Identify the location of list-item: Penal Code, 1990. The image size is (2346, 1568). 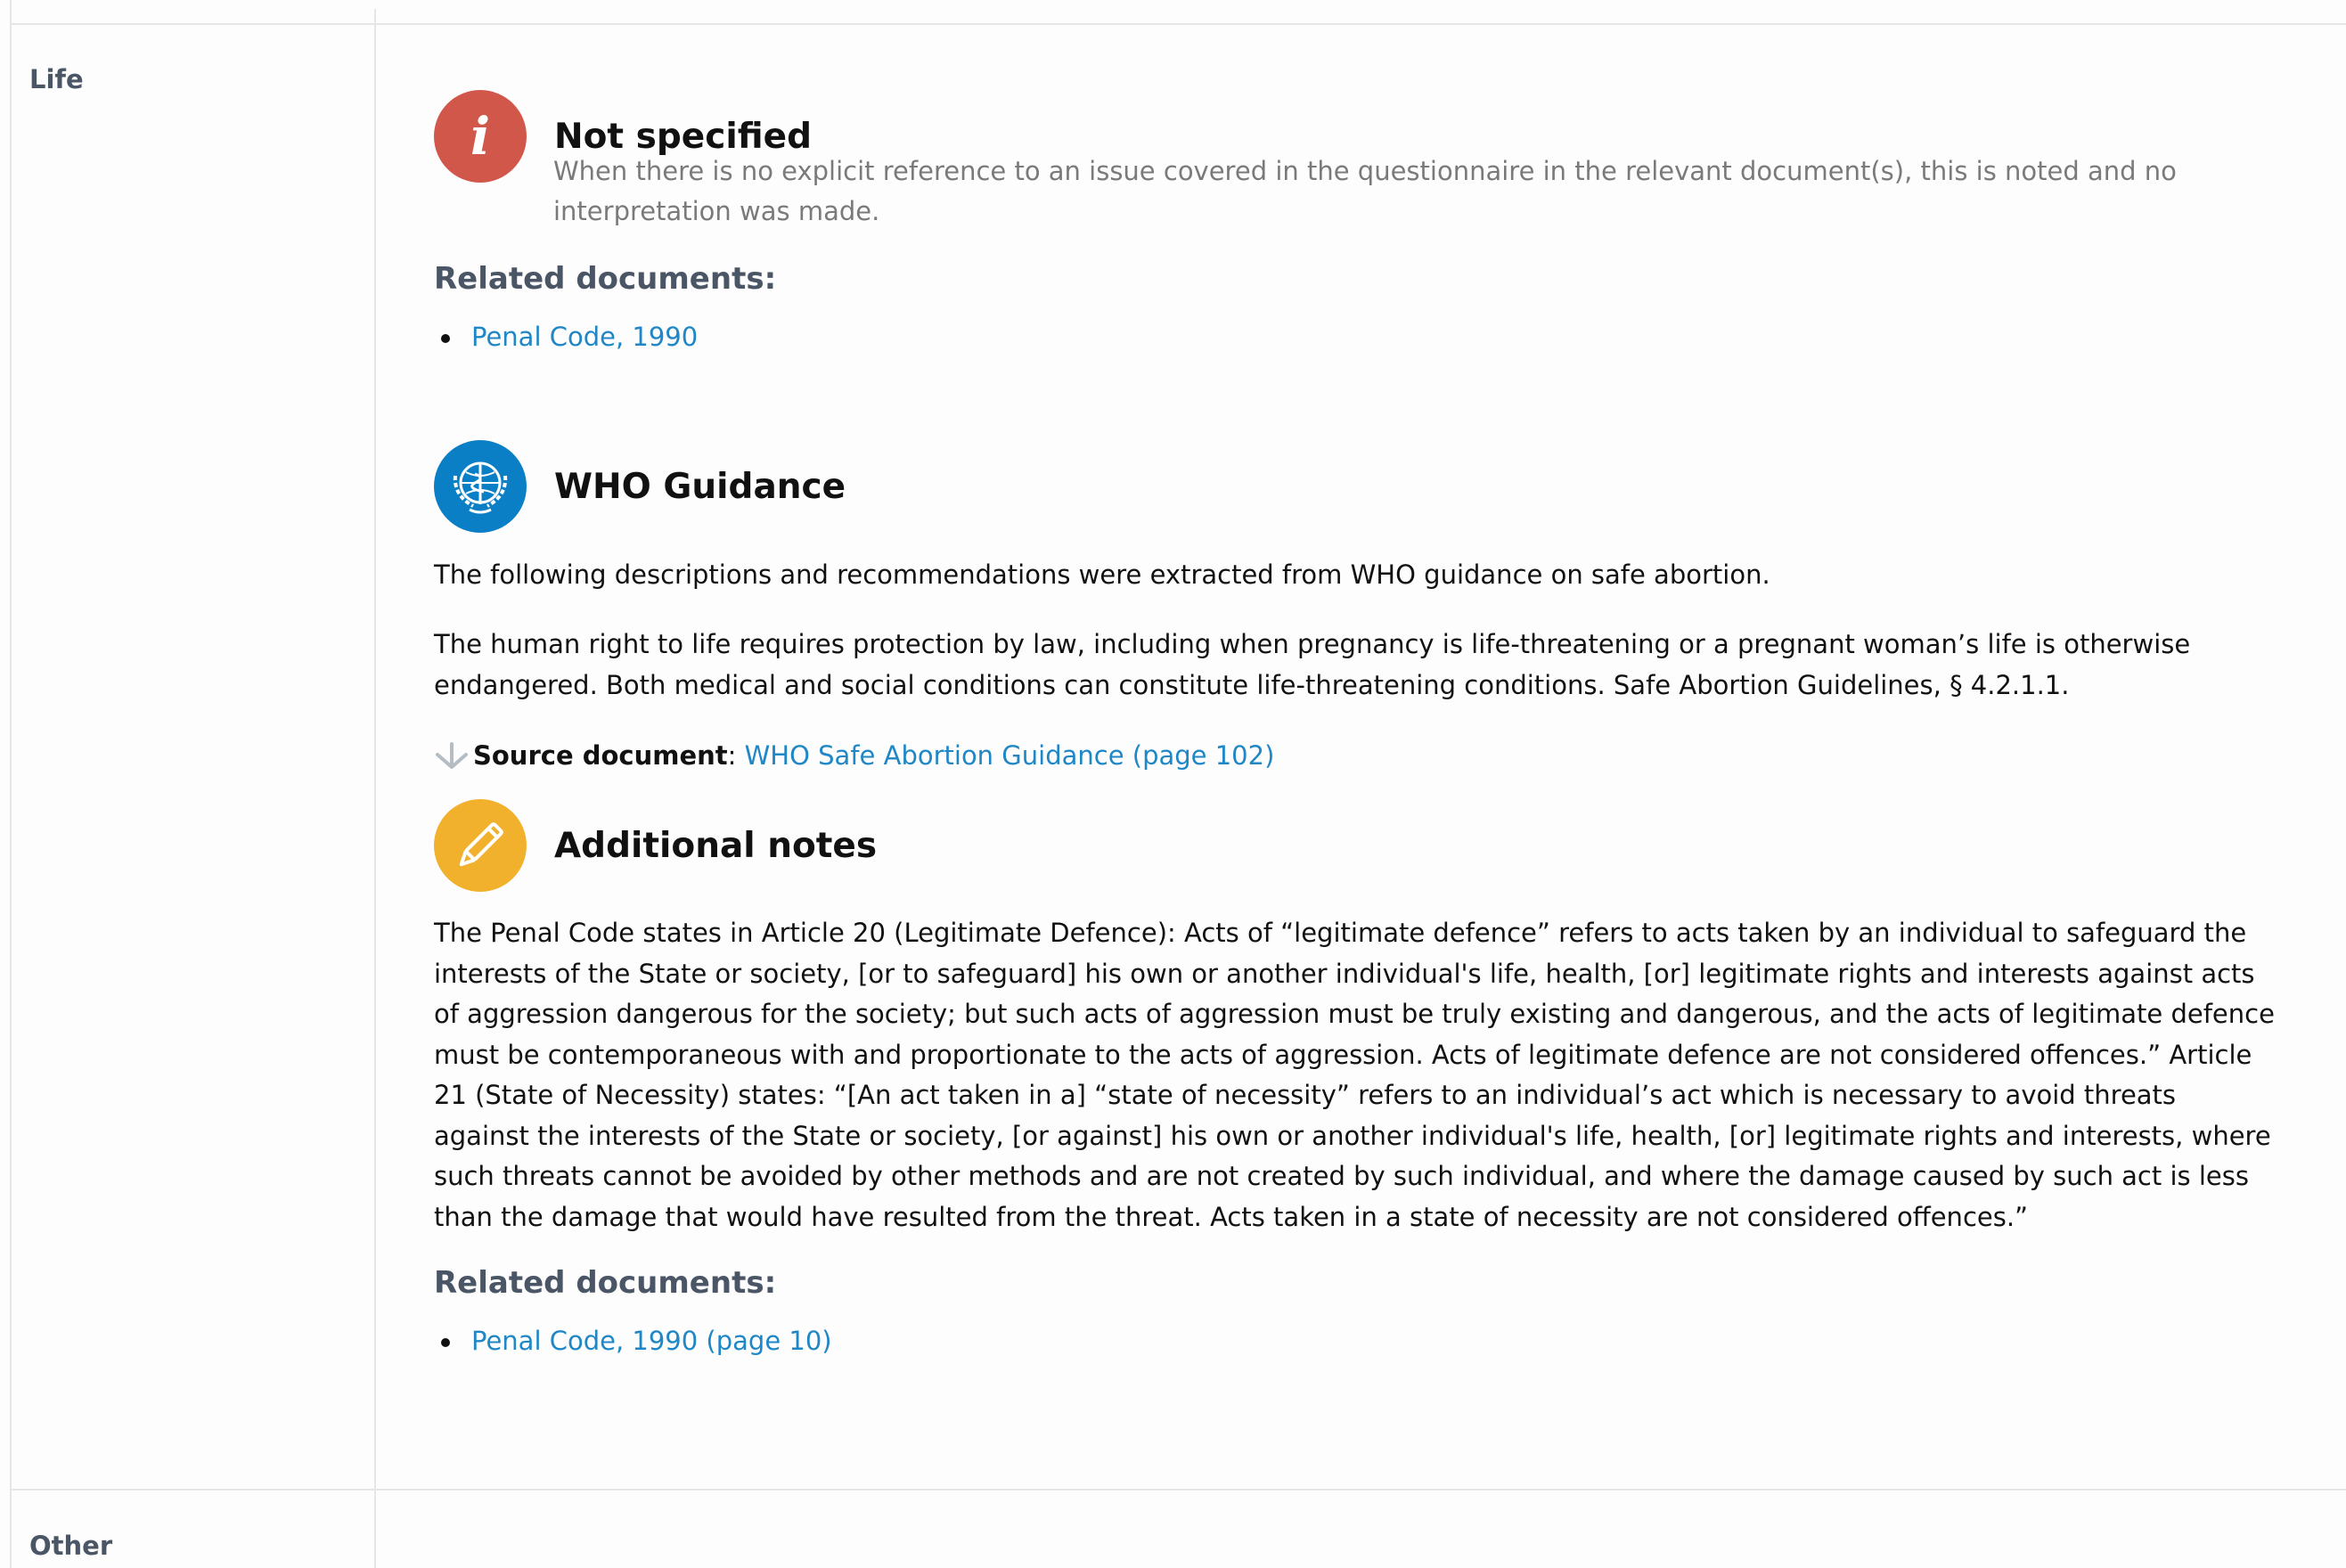
(566, 337).